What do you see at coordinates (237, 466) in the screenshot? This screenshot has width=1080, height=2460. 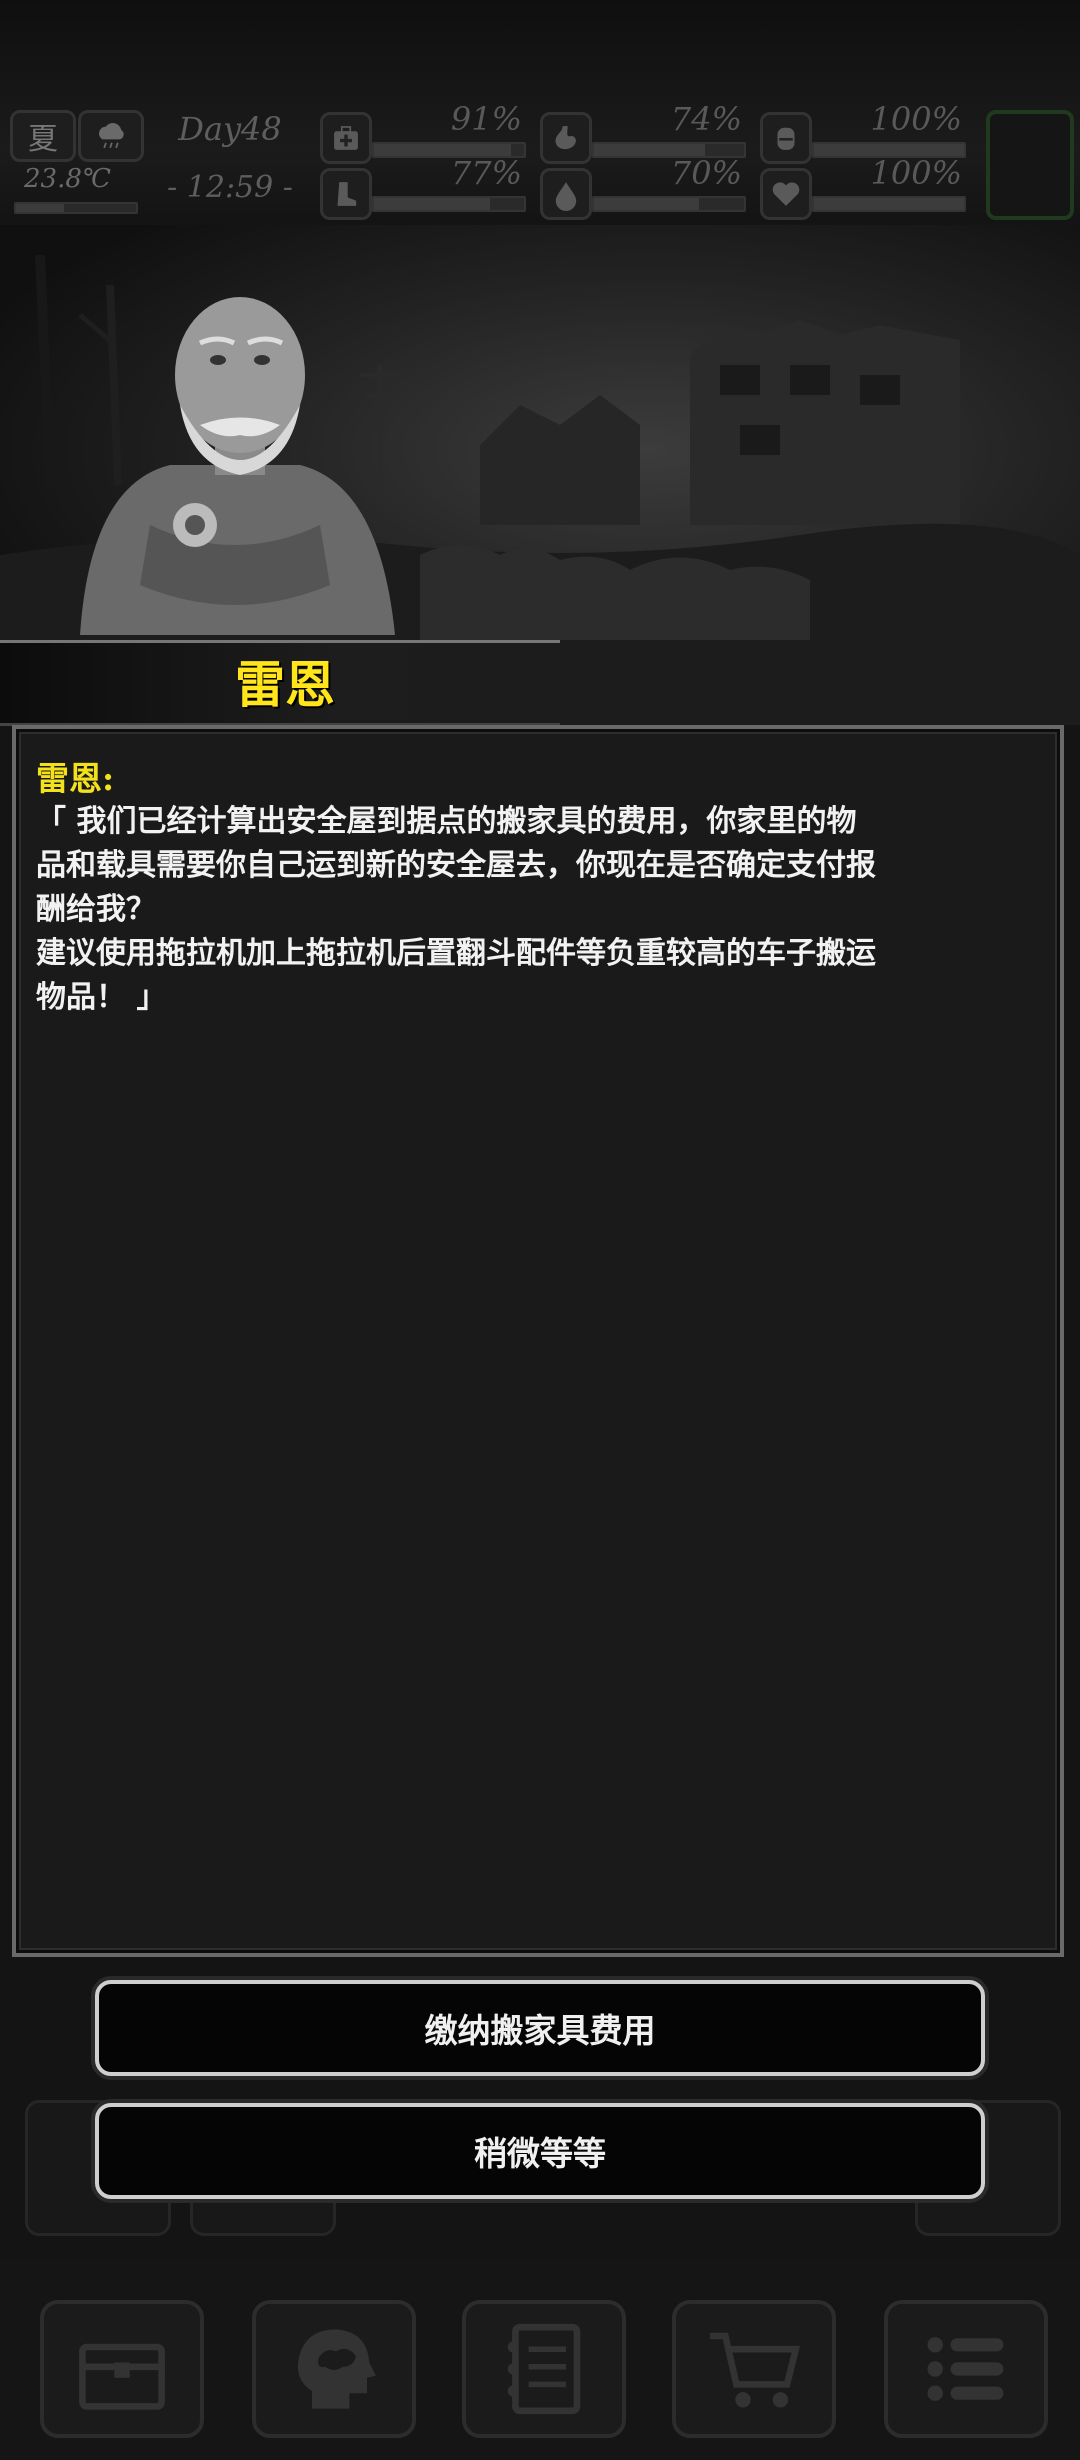 I see `npc-portrait` at bounding box center [237, 466].